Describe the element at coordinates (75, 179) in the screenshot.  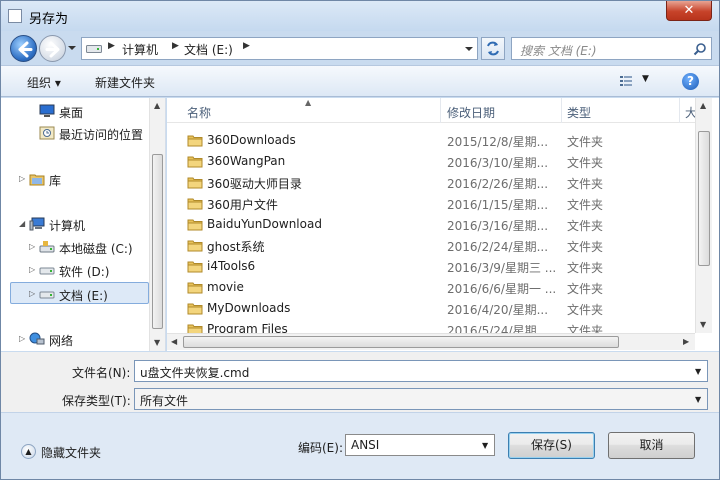
I see `sidebar-item-libraries: ▷ 库` at that location.